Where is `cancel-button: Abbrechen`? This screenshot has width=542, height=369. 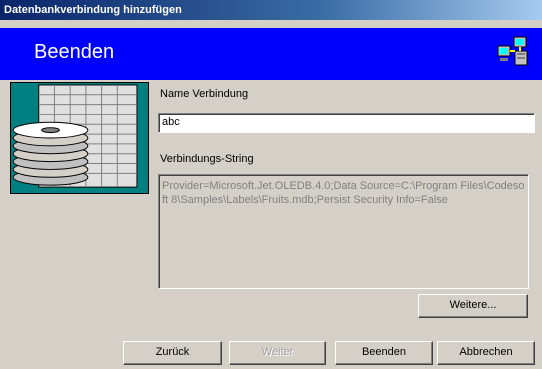
cancel-button: Abbrechen is located at coordinates (486, 353).